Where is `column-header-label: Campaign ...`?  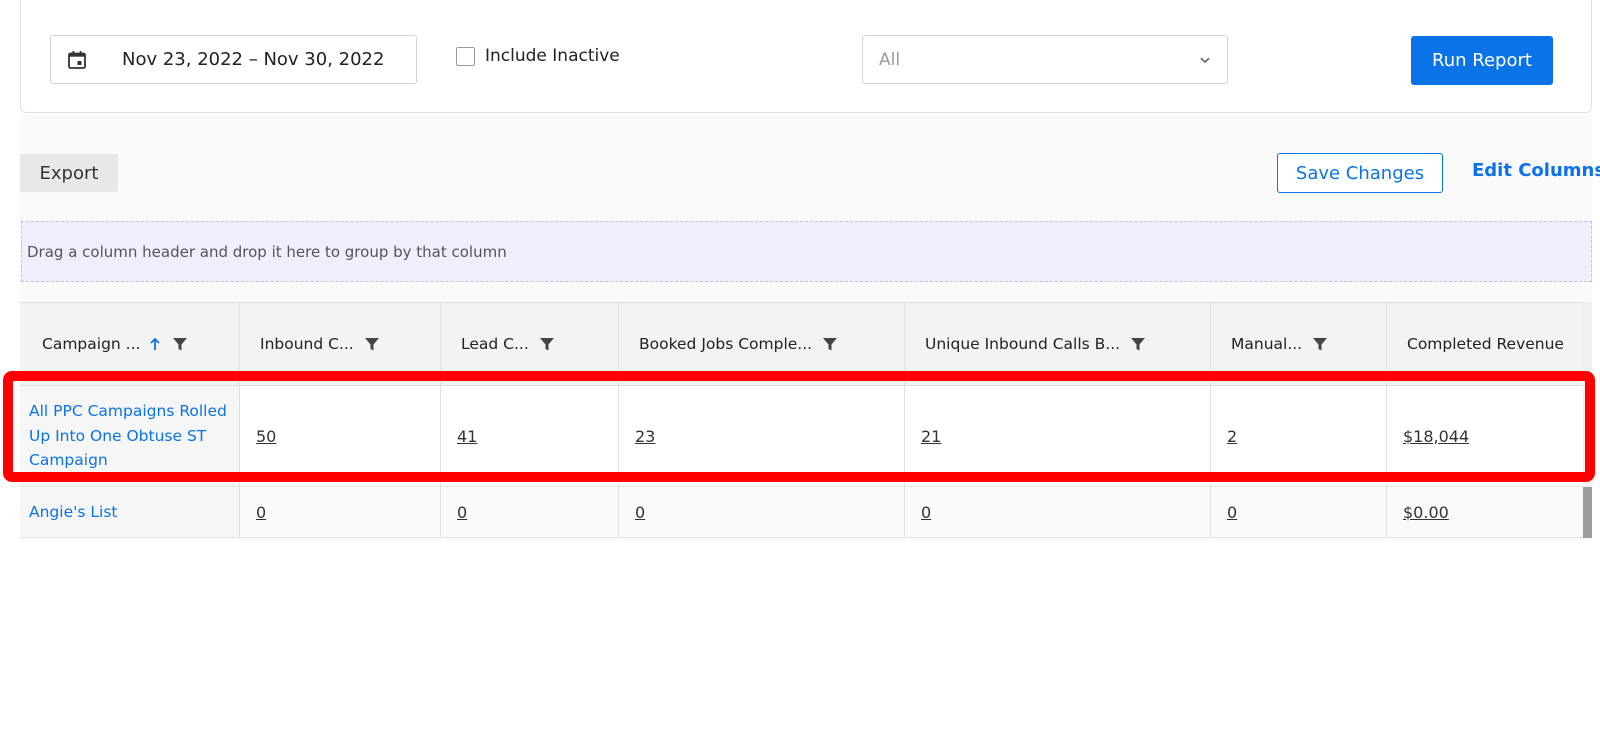
column-header-label: Campaign ... is located at coordinates (91, 344).